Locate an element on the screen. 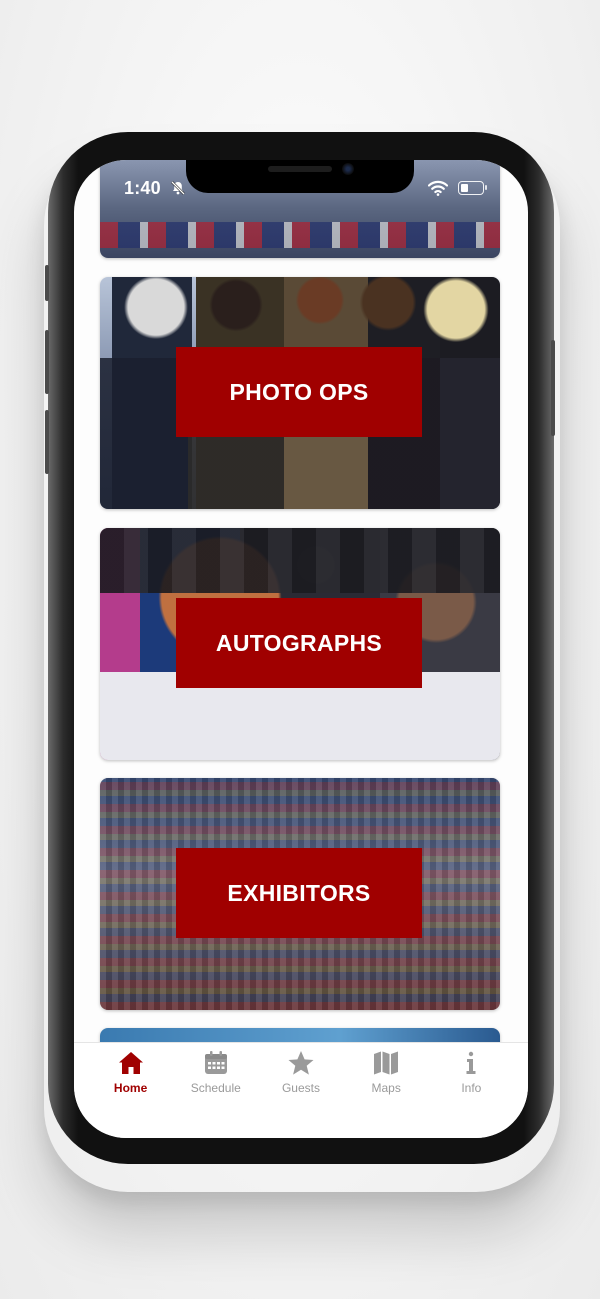  card-label: AUTOGRAPHS is located at coordinates (299, 643).